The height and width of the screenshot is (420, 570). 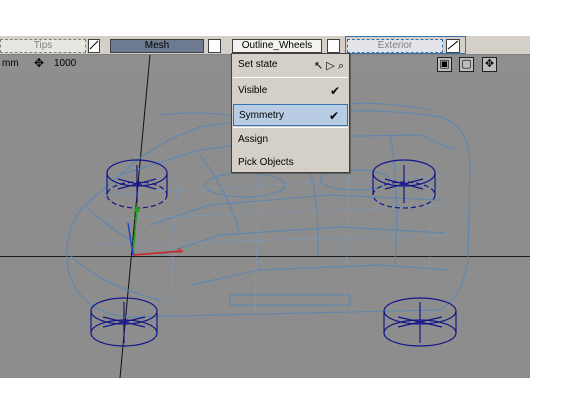 I want to click on visible-label: Visible, so click(x=253, y=90).